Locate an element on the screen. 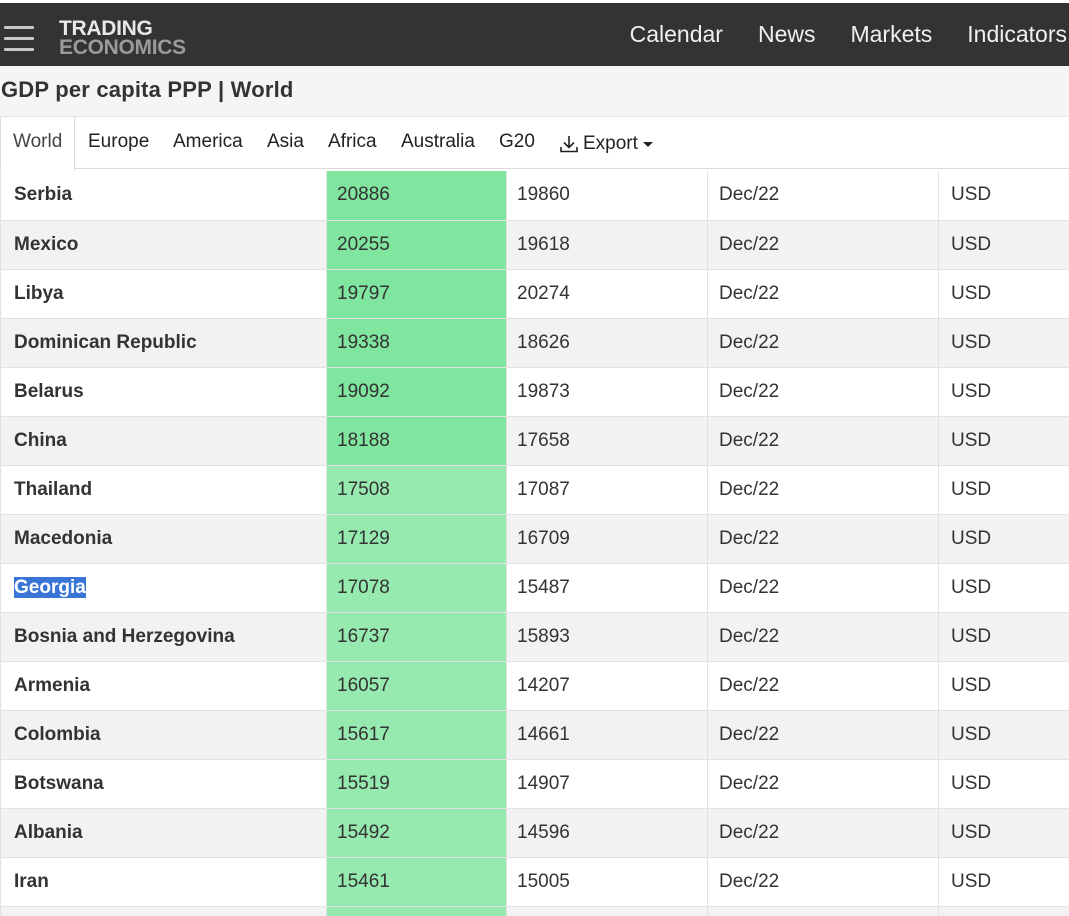 Image resolution: width=1069 pixels, height=916 pixels. country-link: Botswana is located at coordinates (163, 783).